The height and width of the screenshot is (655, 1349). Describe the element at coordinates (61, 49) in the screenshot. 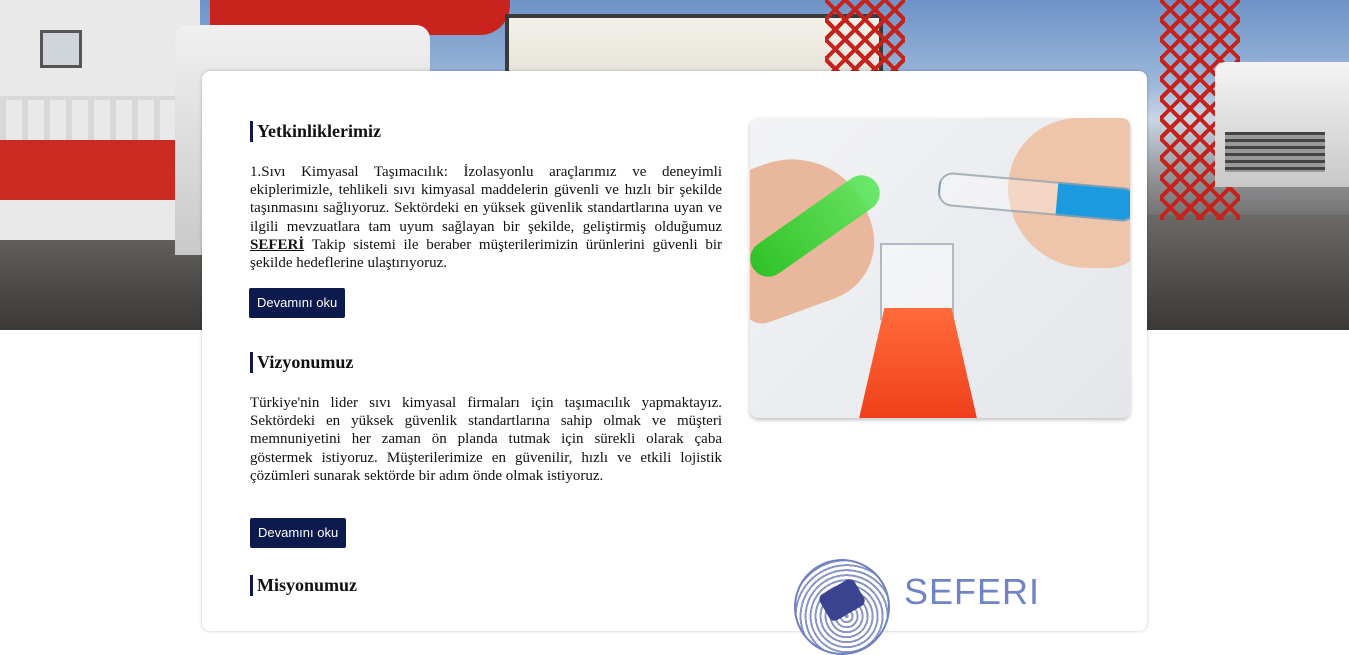

I see `hero-ship-window` at that location.